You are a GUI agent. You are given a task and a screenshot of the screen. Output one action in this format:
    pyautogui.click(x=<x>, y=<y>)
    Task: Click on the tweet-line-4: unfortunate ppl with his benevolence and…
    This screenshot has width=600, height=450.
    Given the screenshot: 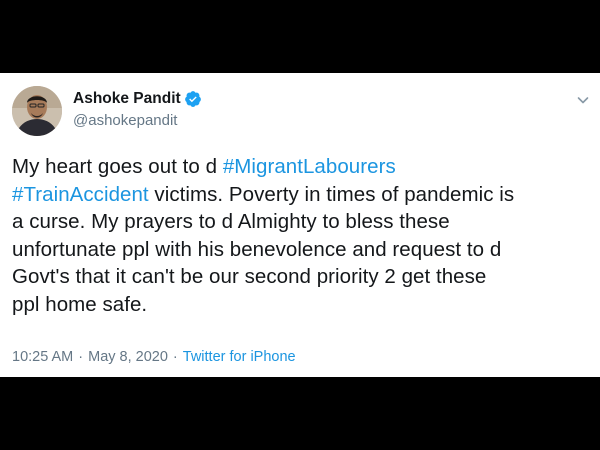 What is the action you would take?
    pyautogui.click(x=257, y=249)
    